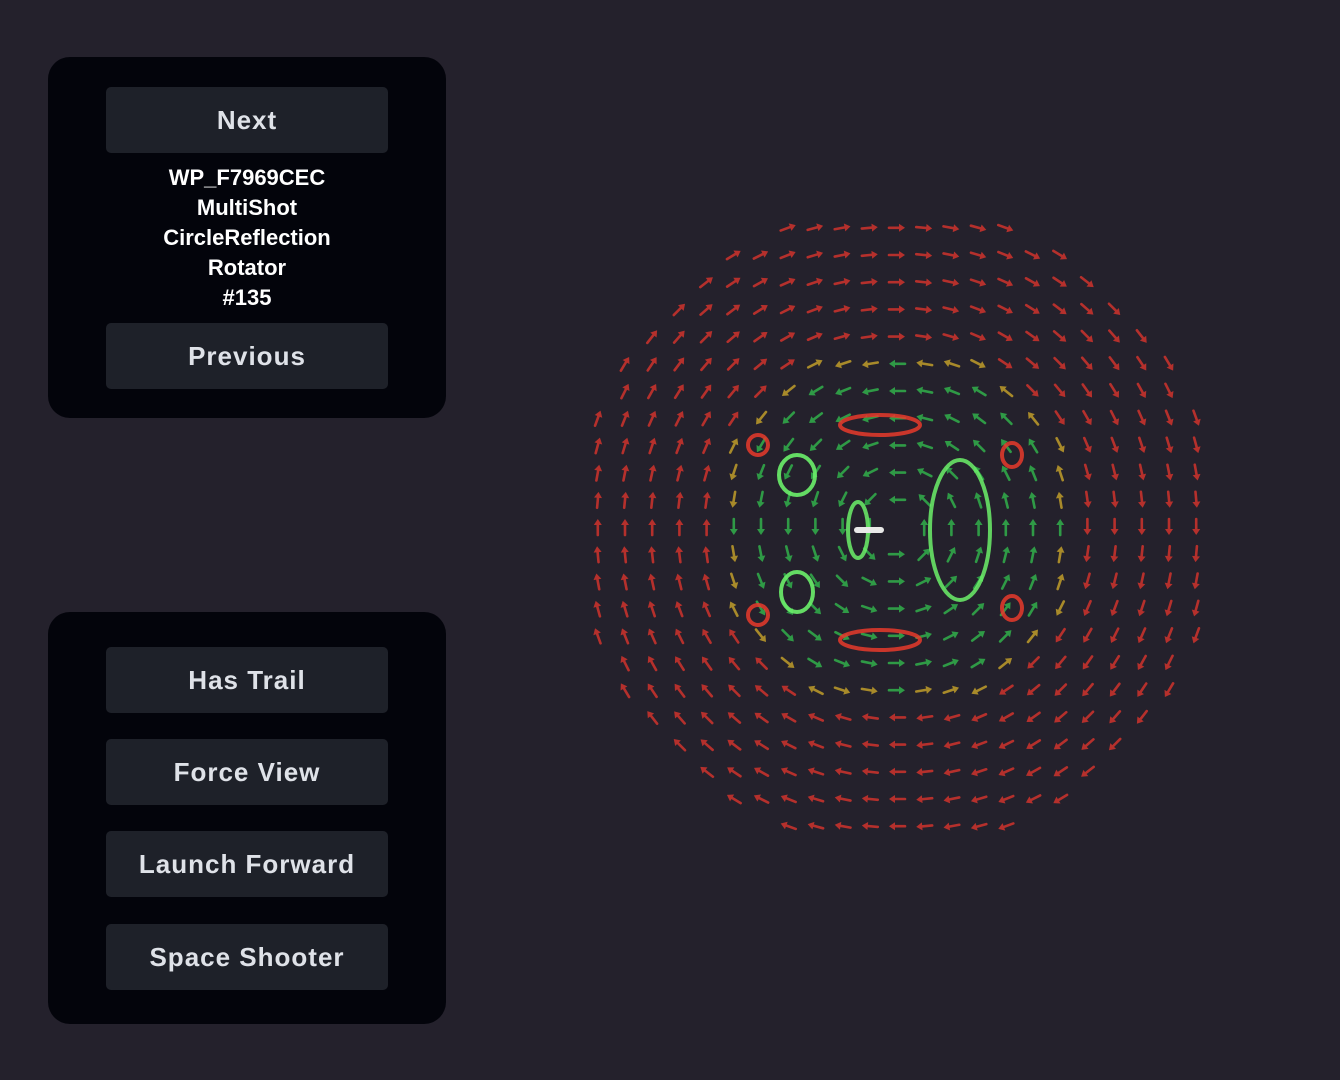 The image size is (1340, 1080). I want to click on pattern-reflection: CircleReflection, so click(247, 237).